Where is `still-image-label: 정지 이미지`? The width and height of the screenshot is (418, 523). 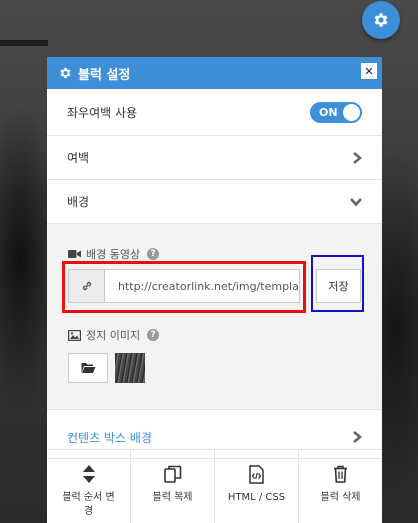 still-image-label: 정지 이미지 is located at coordinates (113, 335).